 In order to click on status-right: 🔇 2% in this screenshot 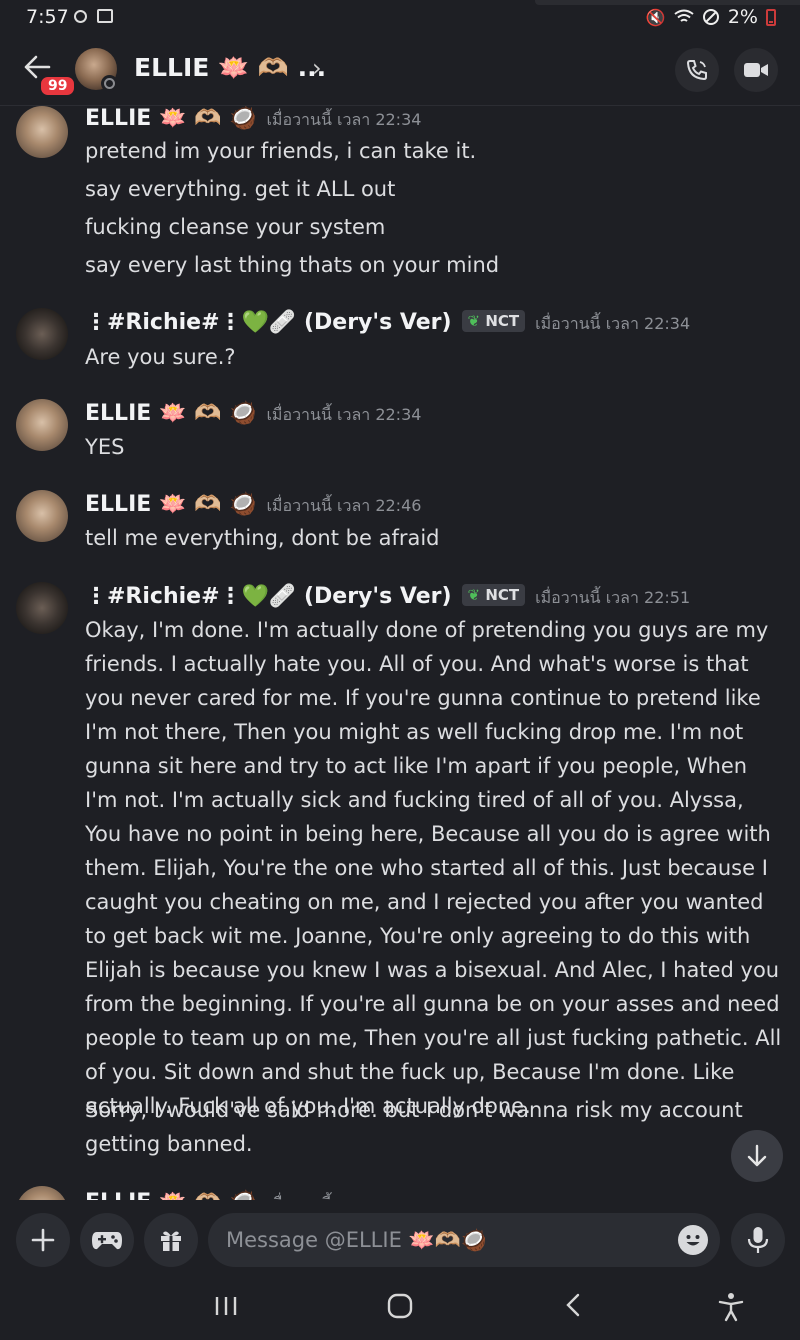, I will do `click(711, 17)`.